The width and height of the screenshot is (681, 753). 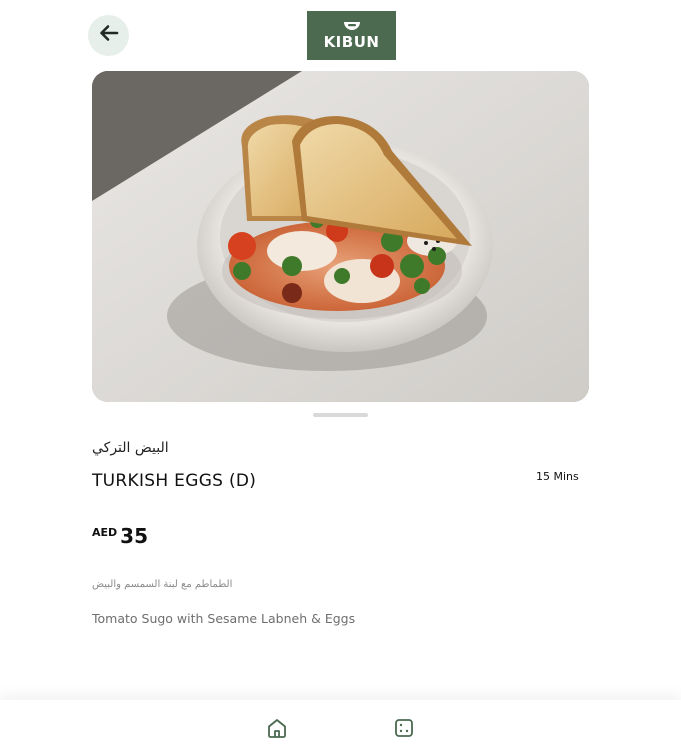 What do you see at coordinates (404, 728) in the screenshot?
I see `menu-button` at bounding box center [404, 728].